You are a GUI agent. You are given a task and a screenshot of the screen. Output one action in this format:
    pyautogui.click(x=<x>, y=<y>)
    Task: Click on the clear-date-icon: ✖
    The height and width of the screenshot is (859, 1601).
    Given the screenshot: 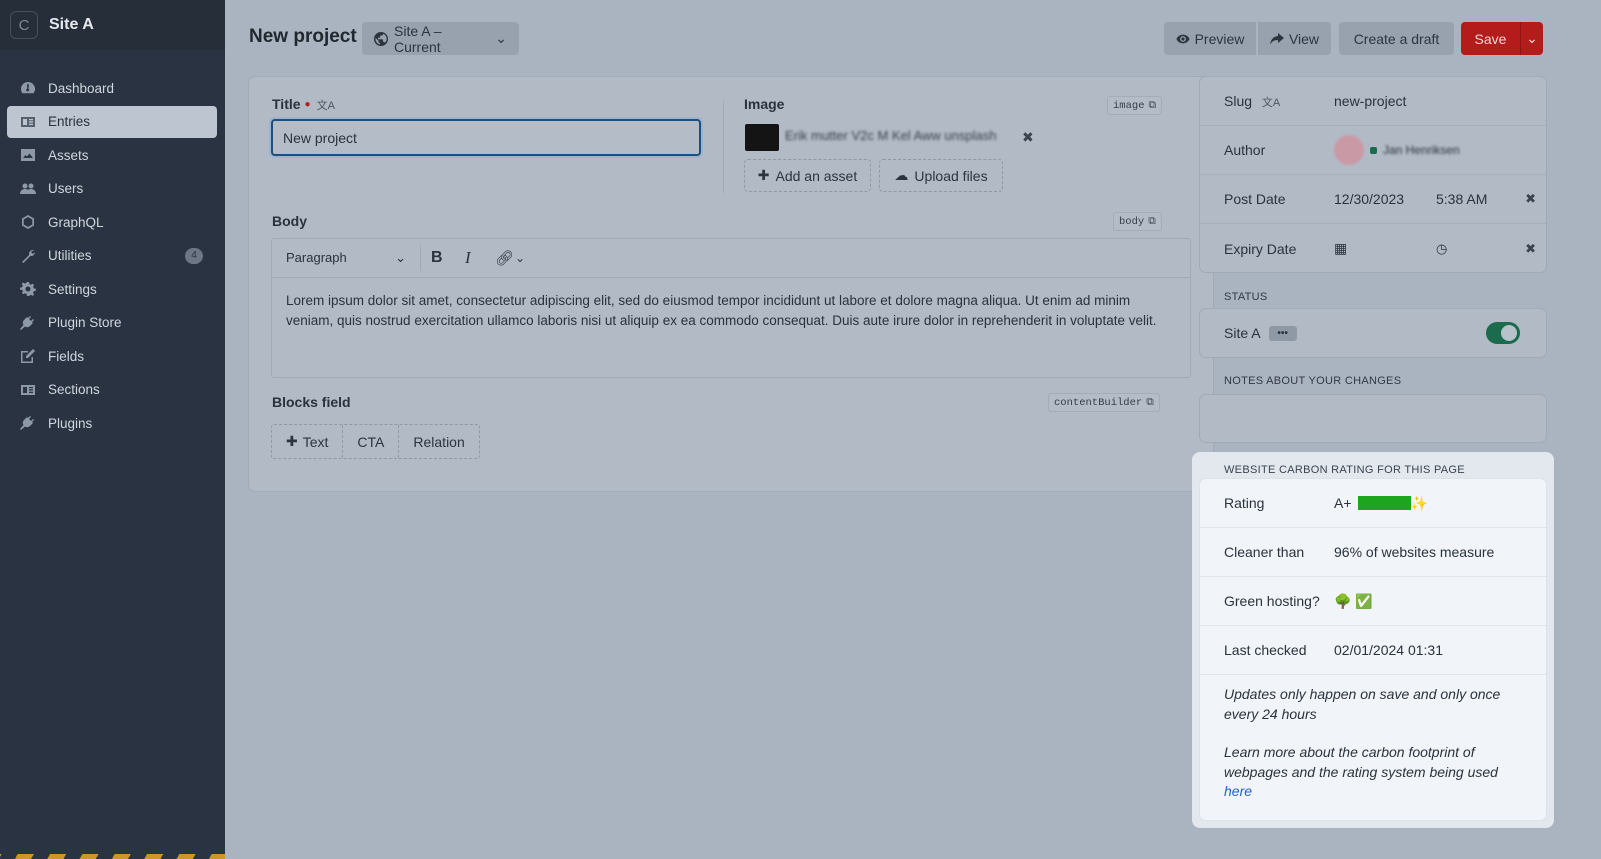 What is the action you would take?
    pyautogui.click(x=1530, y=199)
    